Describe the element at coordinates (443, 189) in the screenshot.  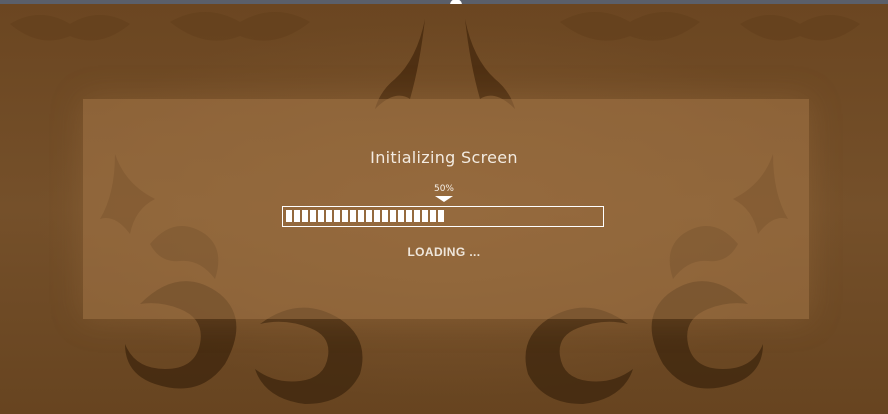
I see `progress-percent-label: 50%` at that location.